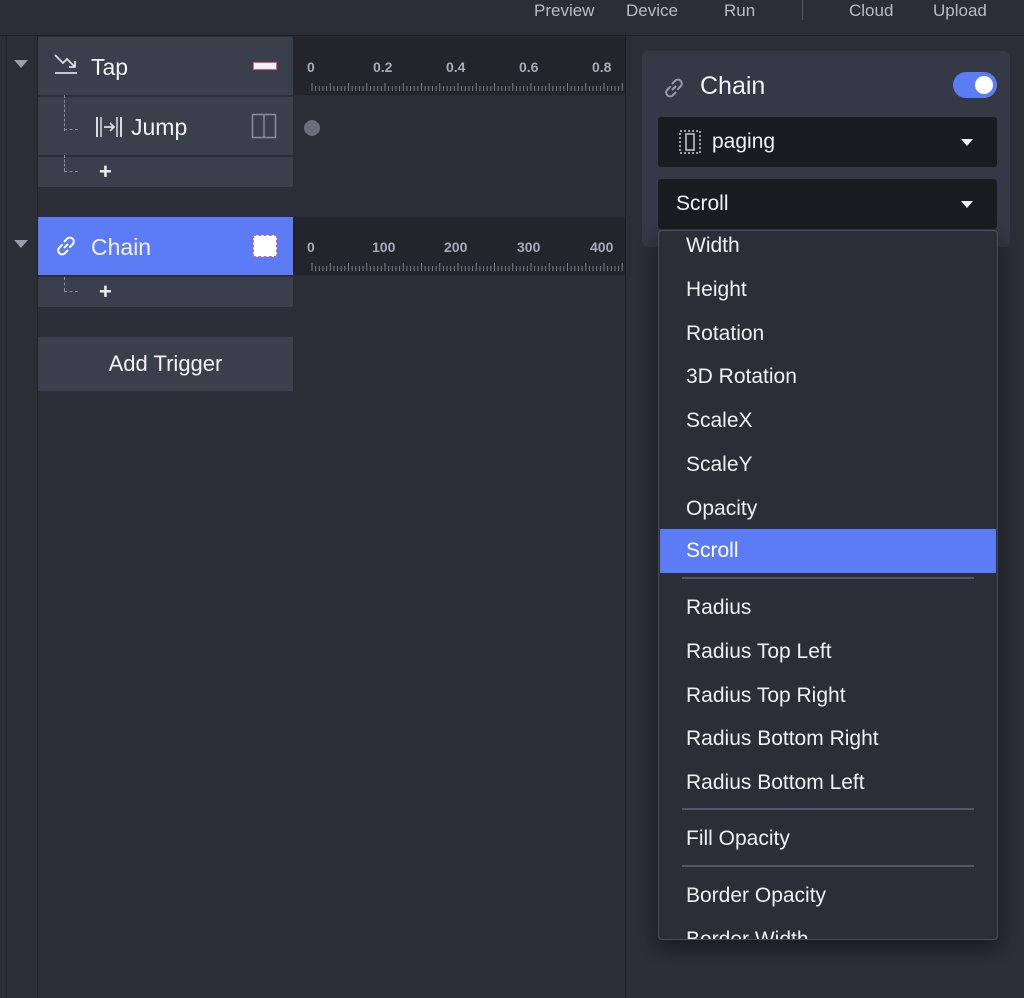 This screenshot has width=1024, height=998. What do you see at coordinates (121, 247) in the screenshot?
I see `track-chain-label: Chain` at bounding box center [121, 247].